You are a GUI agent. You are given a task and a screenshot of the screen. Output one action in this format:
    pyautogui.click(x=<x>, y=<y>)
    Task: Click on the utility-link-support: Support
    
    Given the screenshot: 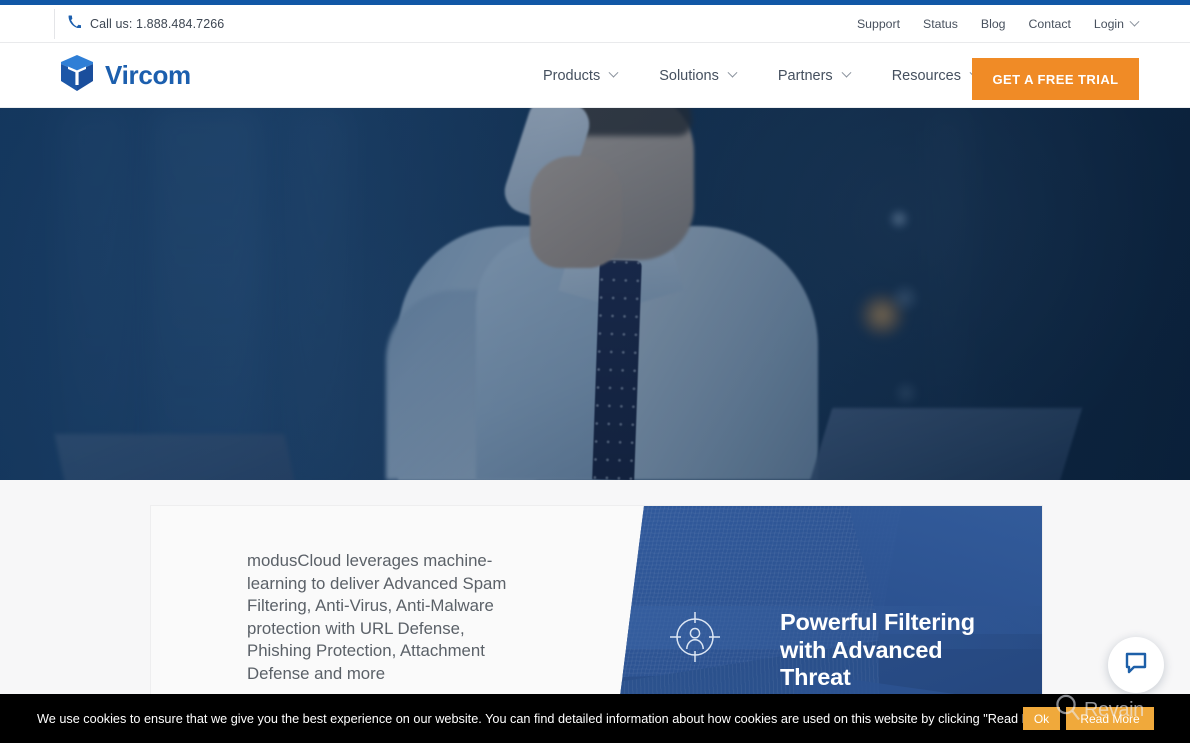 What is the action you would take?
    pyautogui.click(x=878, y=24)
    